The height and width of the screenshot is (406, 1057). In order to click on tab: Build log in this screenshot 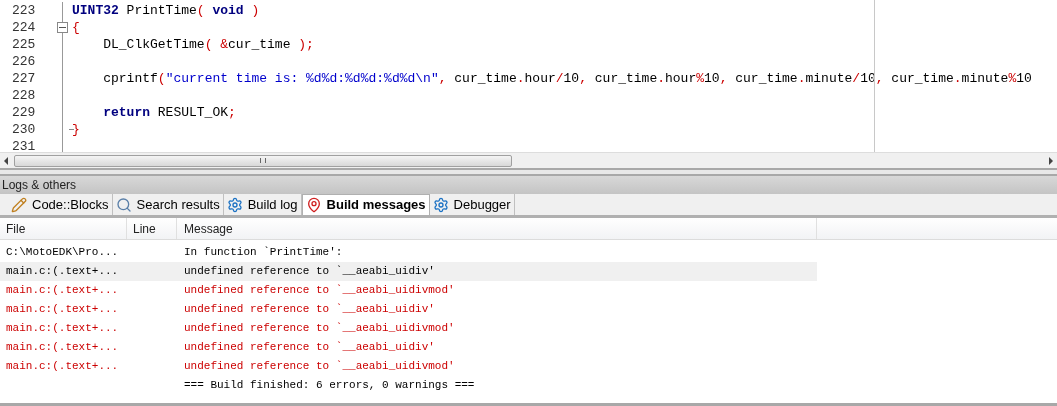, I will do `click(262, 204)`.